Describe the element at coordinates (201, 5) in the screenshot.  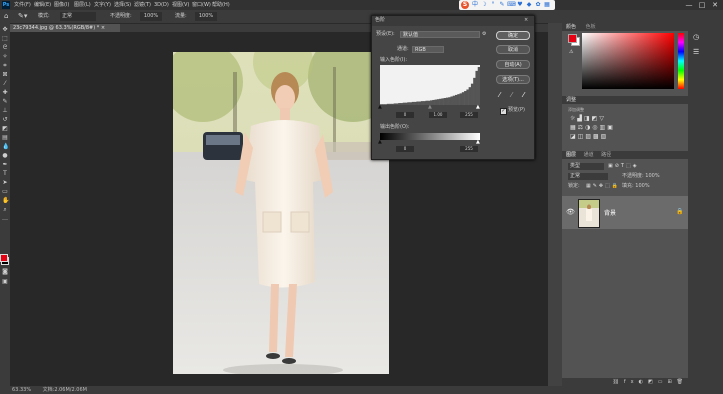
I see `menu-window: 窗口(W)` at that location.